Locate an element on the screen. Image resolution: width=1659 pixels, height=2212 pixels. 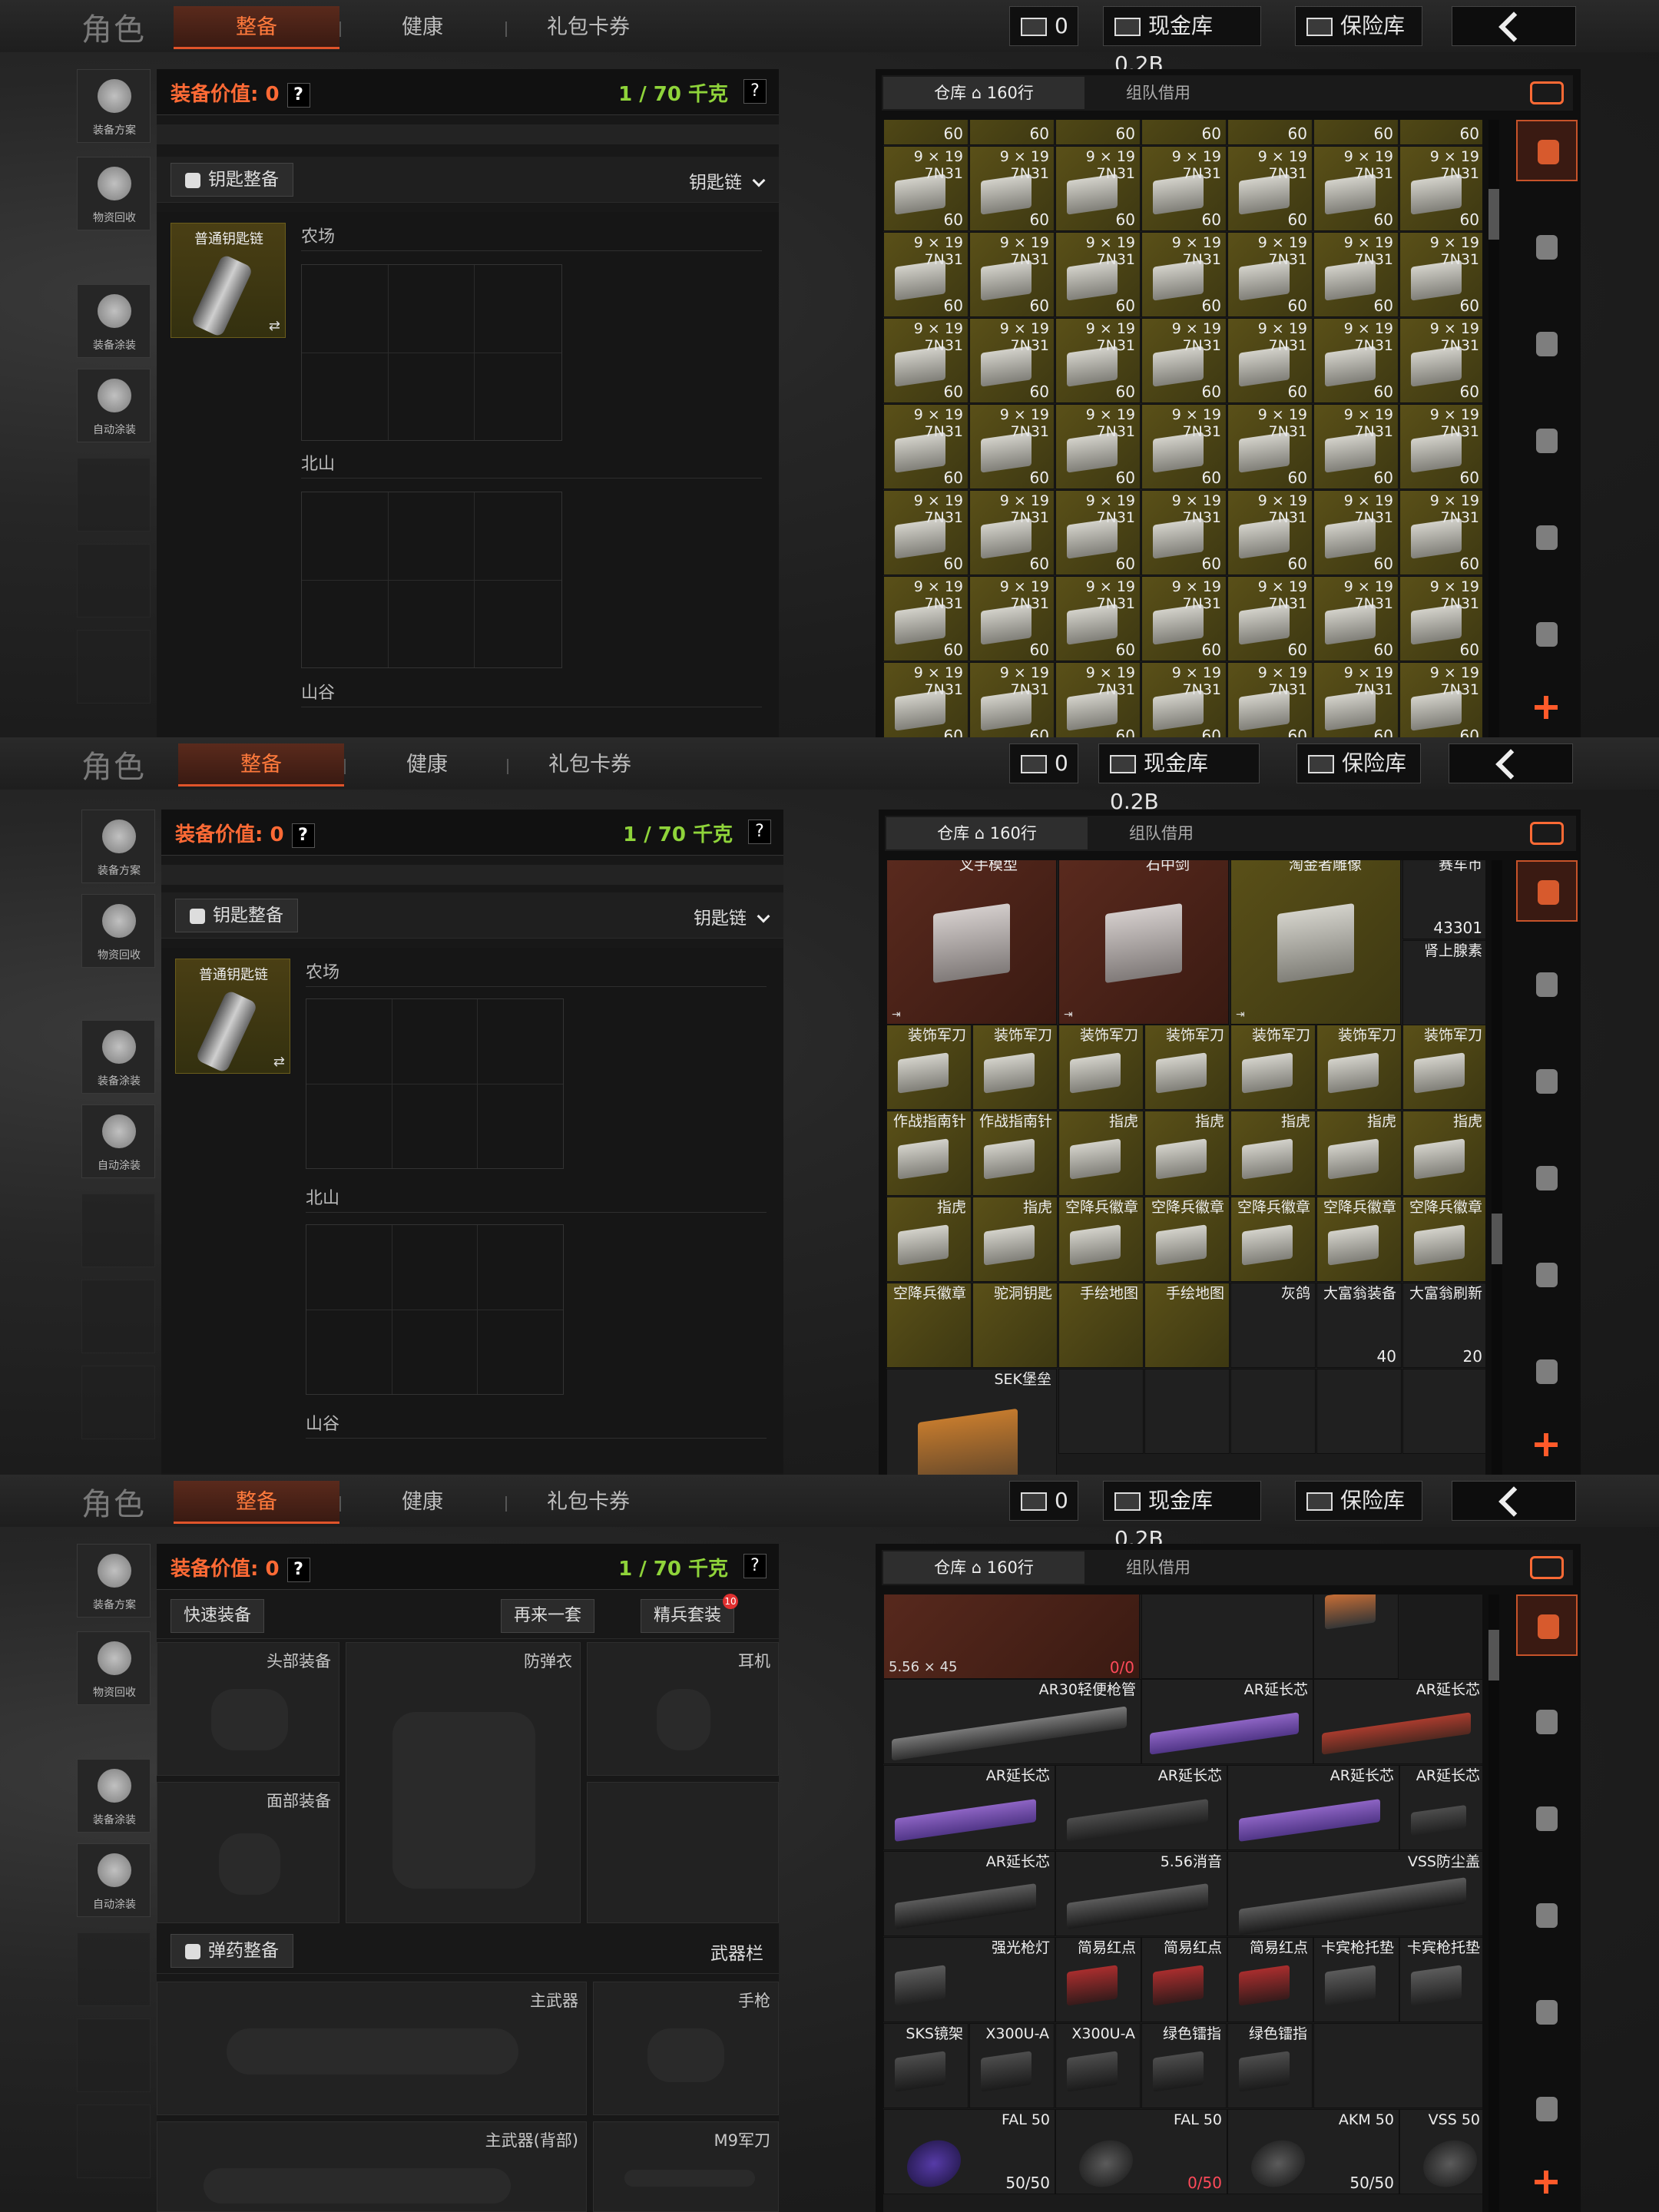
collectible-cell: 手绘地图 is located at coordinates (1101, 1325).